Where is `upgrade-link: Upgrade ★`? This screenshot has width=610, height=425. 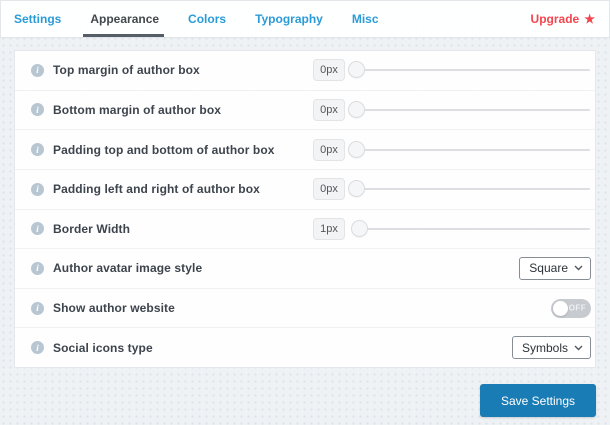
upgrade-link: Upgrade ★ is located at coordinates (563, 19).